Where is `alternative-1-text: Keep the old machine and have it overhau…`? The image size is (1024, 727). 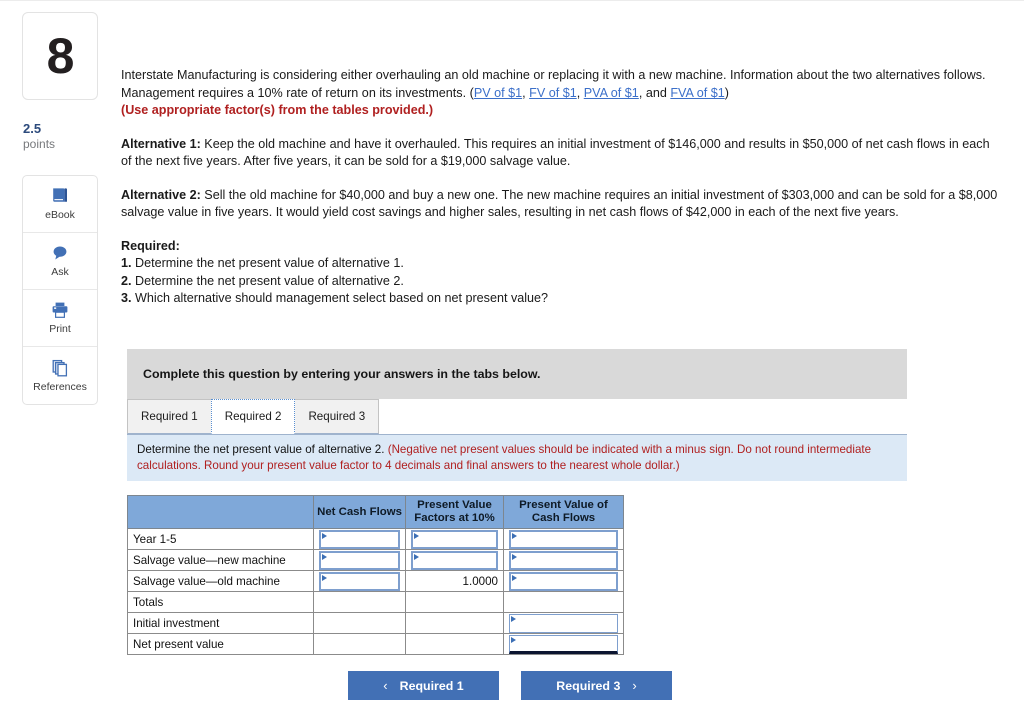
alternative-1-text: Keep the old machine and have it overhau… is located at coordinates (555, 152).